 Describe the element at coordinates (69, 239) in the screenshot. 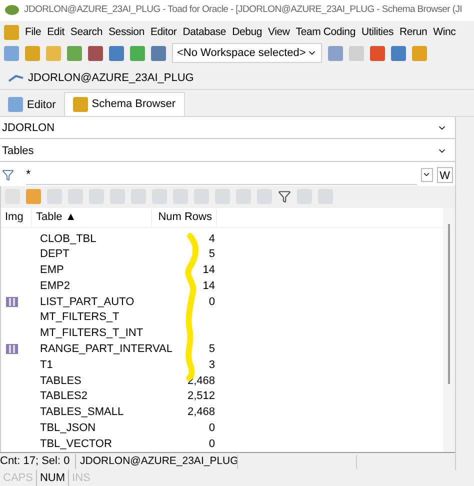

I see `table-cell-text: CLOB_TBL` at that location.